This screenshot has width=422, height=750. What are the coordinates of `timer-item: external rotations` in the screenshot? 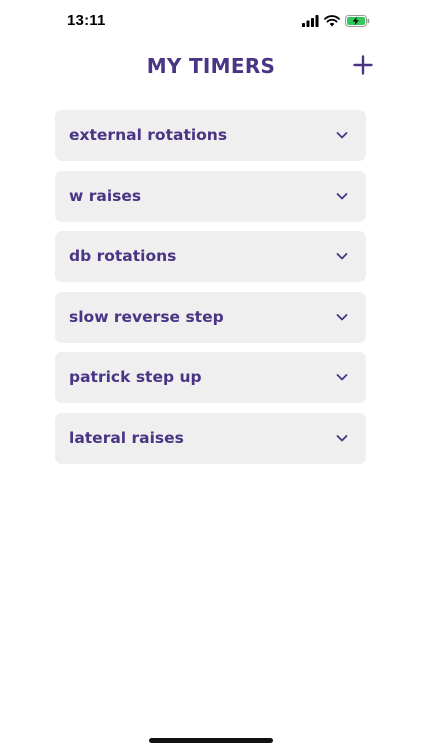 It's located at (210, 135).